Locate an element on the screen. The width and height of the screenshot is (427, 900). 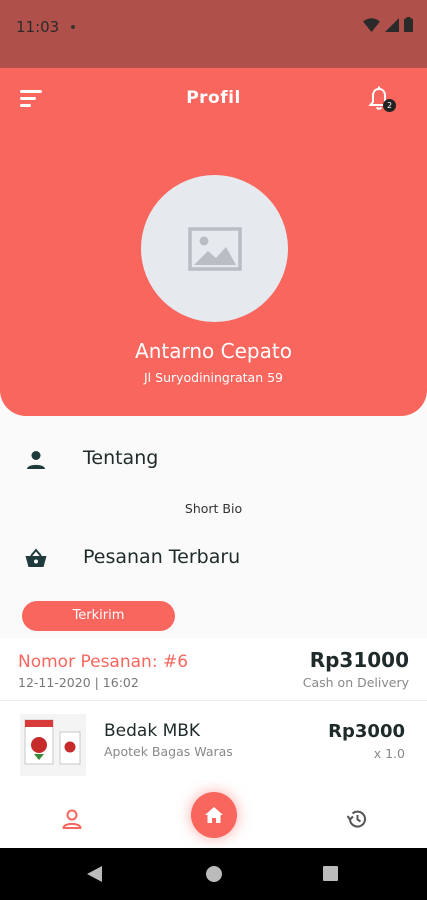
user-address: Jl Suryodiningratan 59 is located at coordinates (213, 377).